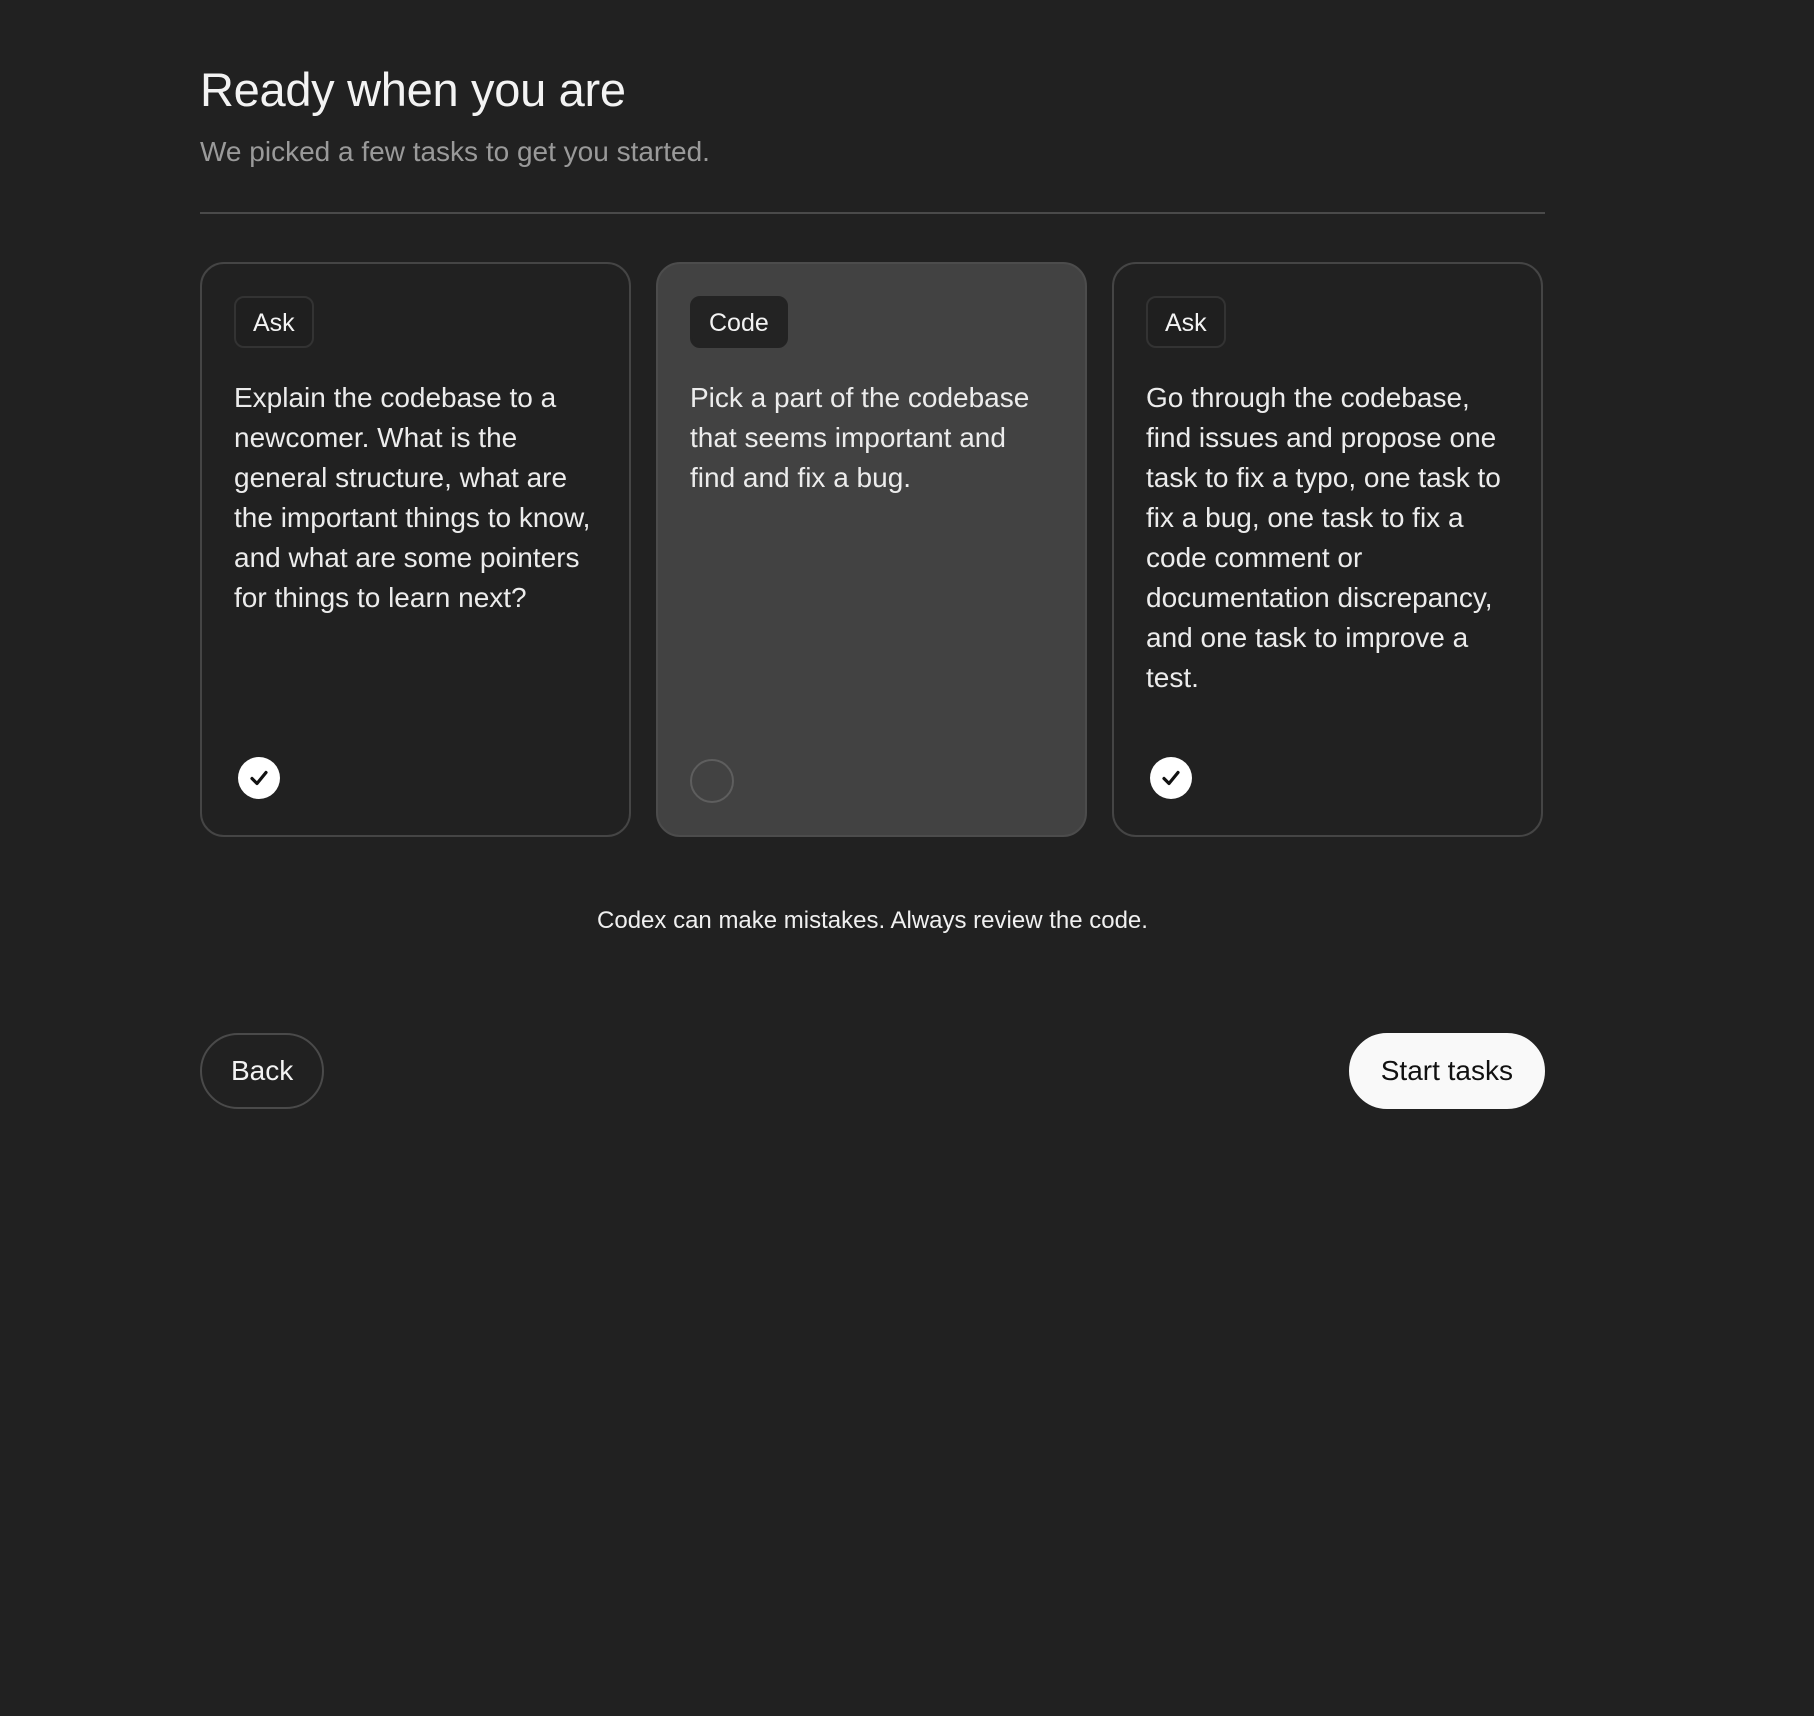 The image size is (1814, 1716). Describe the element at coordinates (739, 322) in the screenshot. I see `task-type-badge: Code` at that location.